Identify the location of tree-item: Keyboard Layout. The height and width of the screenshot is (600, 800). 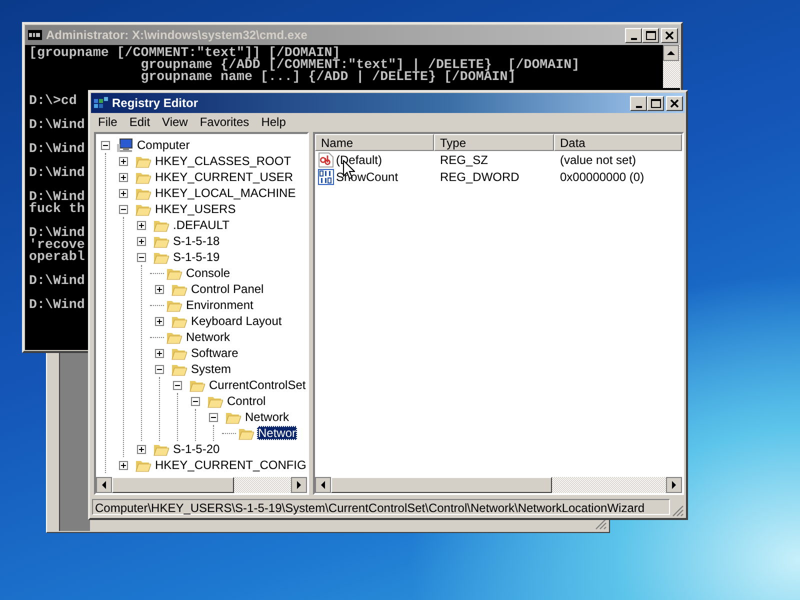
(236, 321).